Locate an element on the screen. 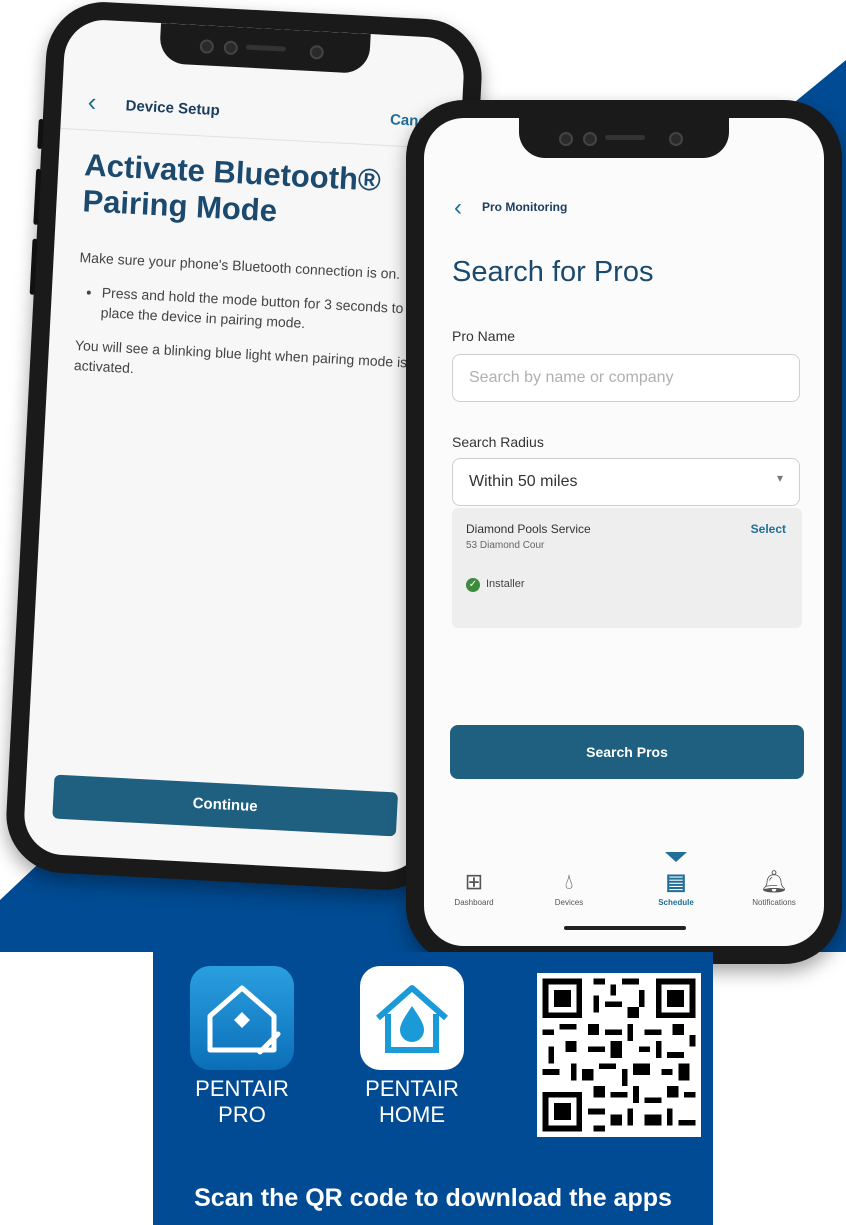 This screenshot has height=1225, width=846. select-button: Select is located at coordinates (768, 529).